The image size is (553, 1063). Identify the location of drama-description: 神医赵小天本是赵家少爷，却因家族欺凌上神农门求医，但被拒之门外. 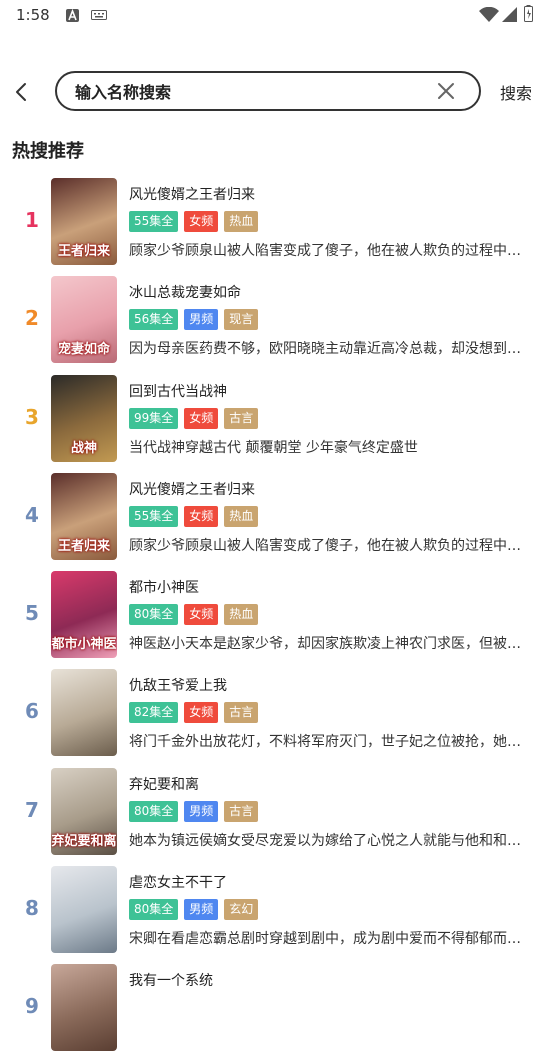
(326, 644).